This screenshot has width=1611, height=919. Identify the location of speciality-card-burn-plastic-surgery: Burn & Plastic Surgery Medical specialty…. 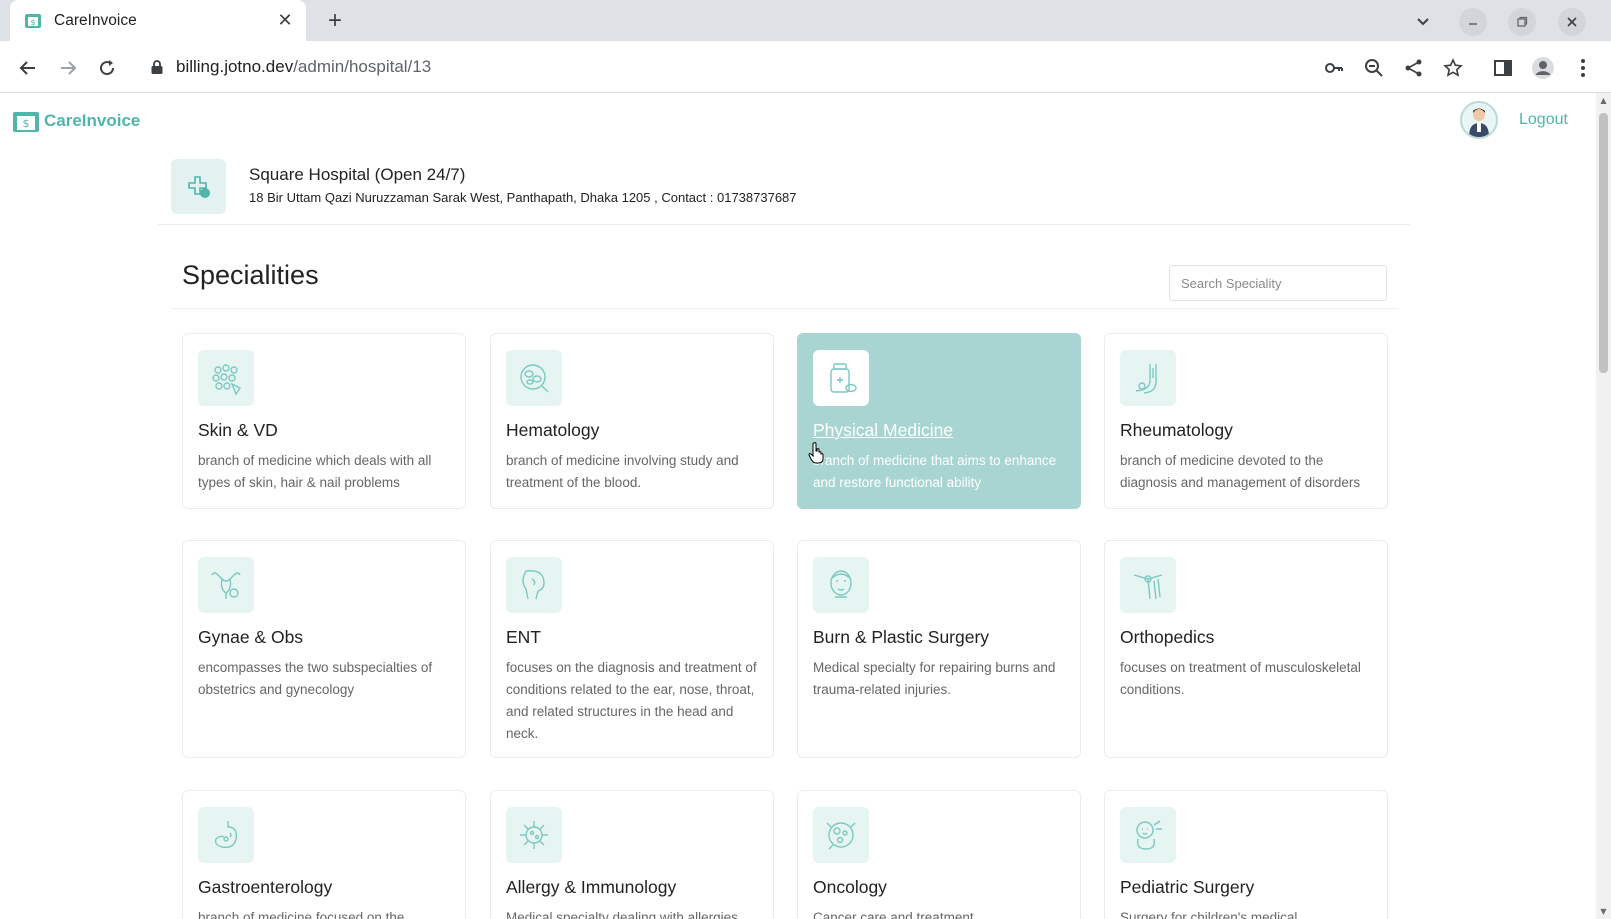
(939, 649).